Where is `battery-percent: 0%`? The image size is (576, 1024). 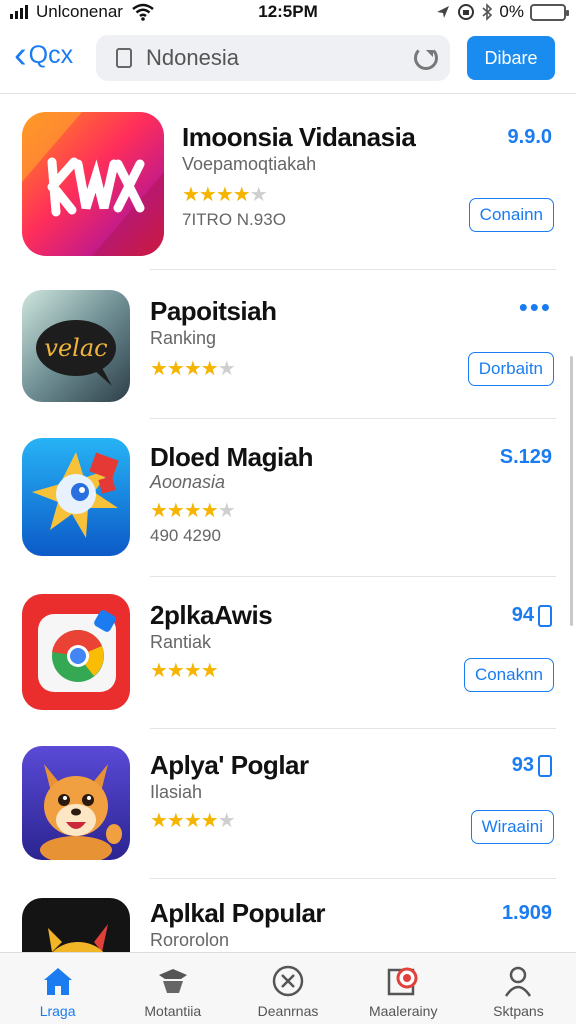
battery-percent: 0% is located at coordinates (511, 11).